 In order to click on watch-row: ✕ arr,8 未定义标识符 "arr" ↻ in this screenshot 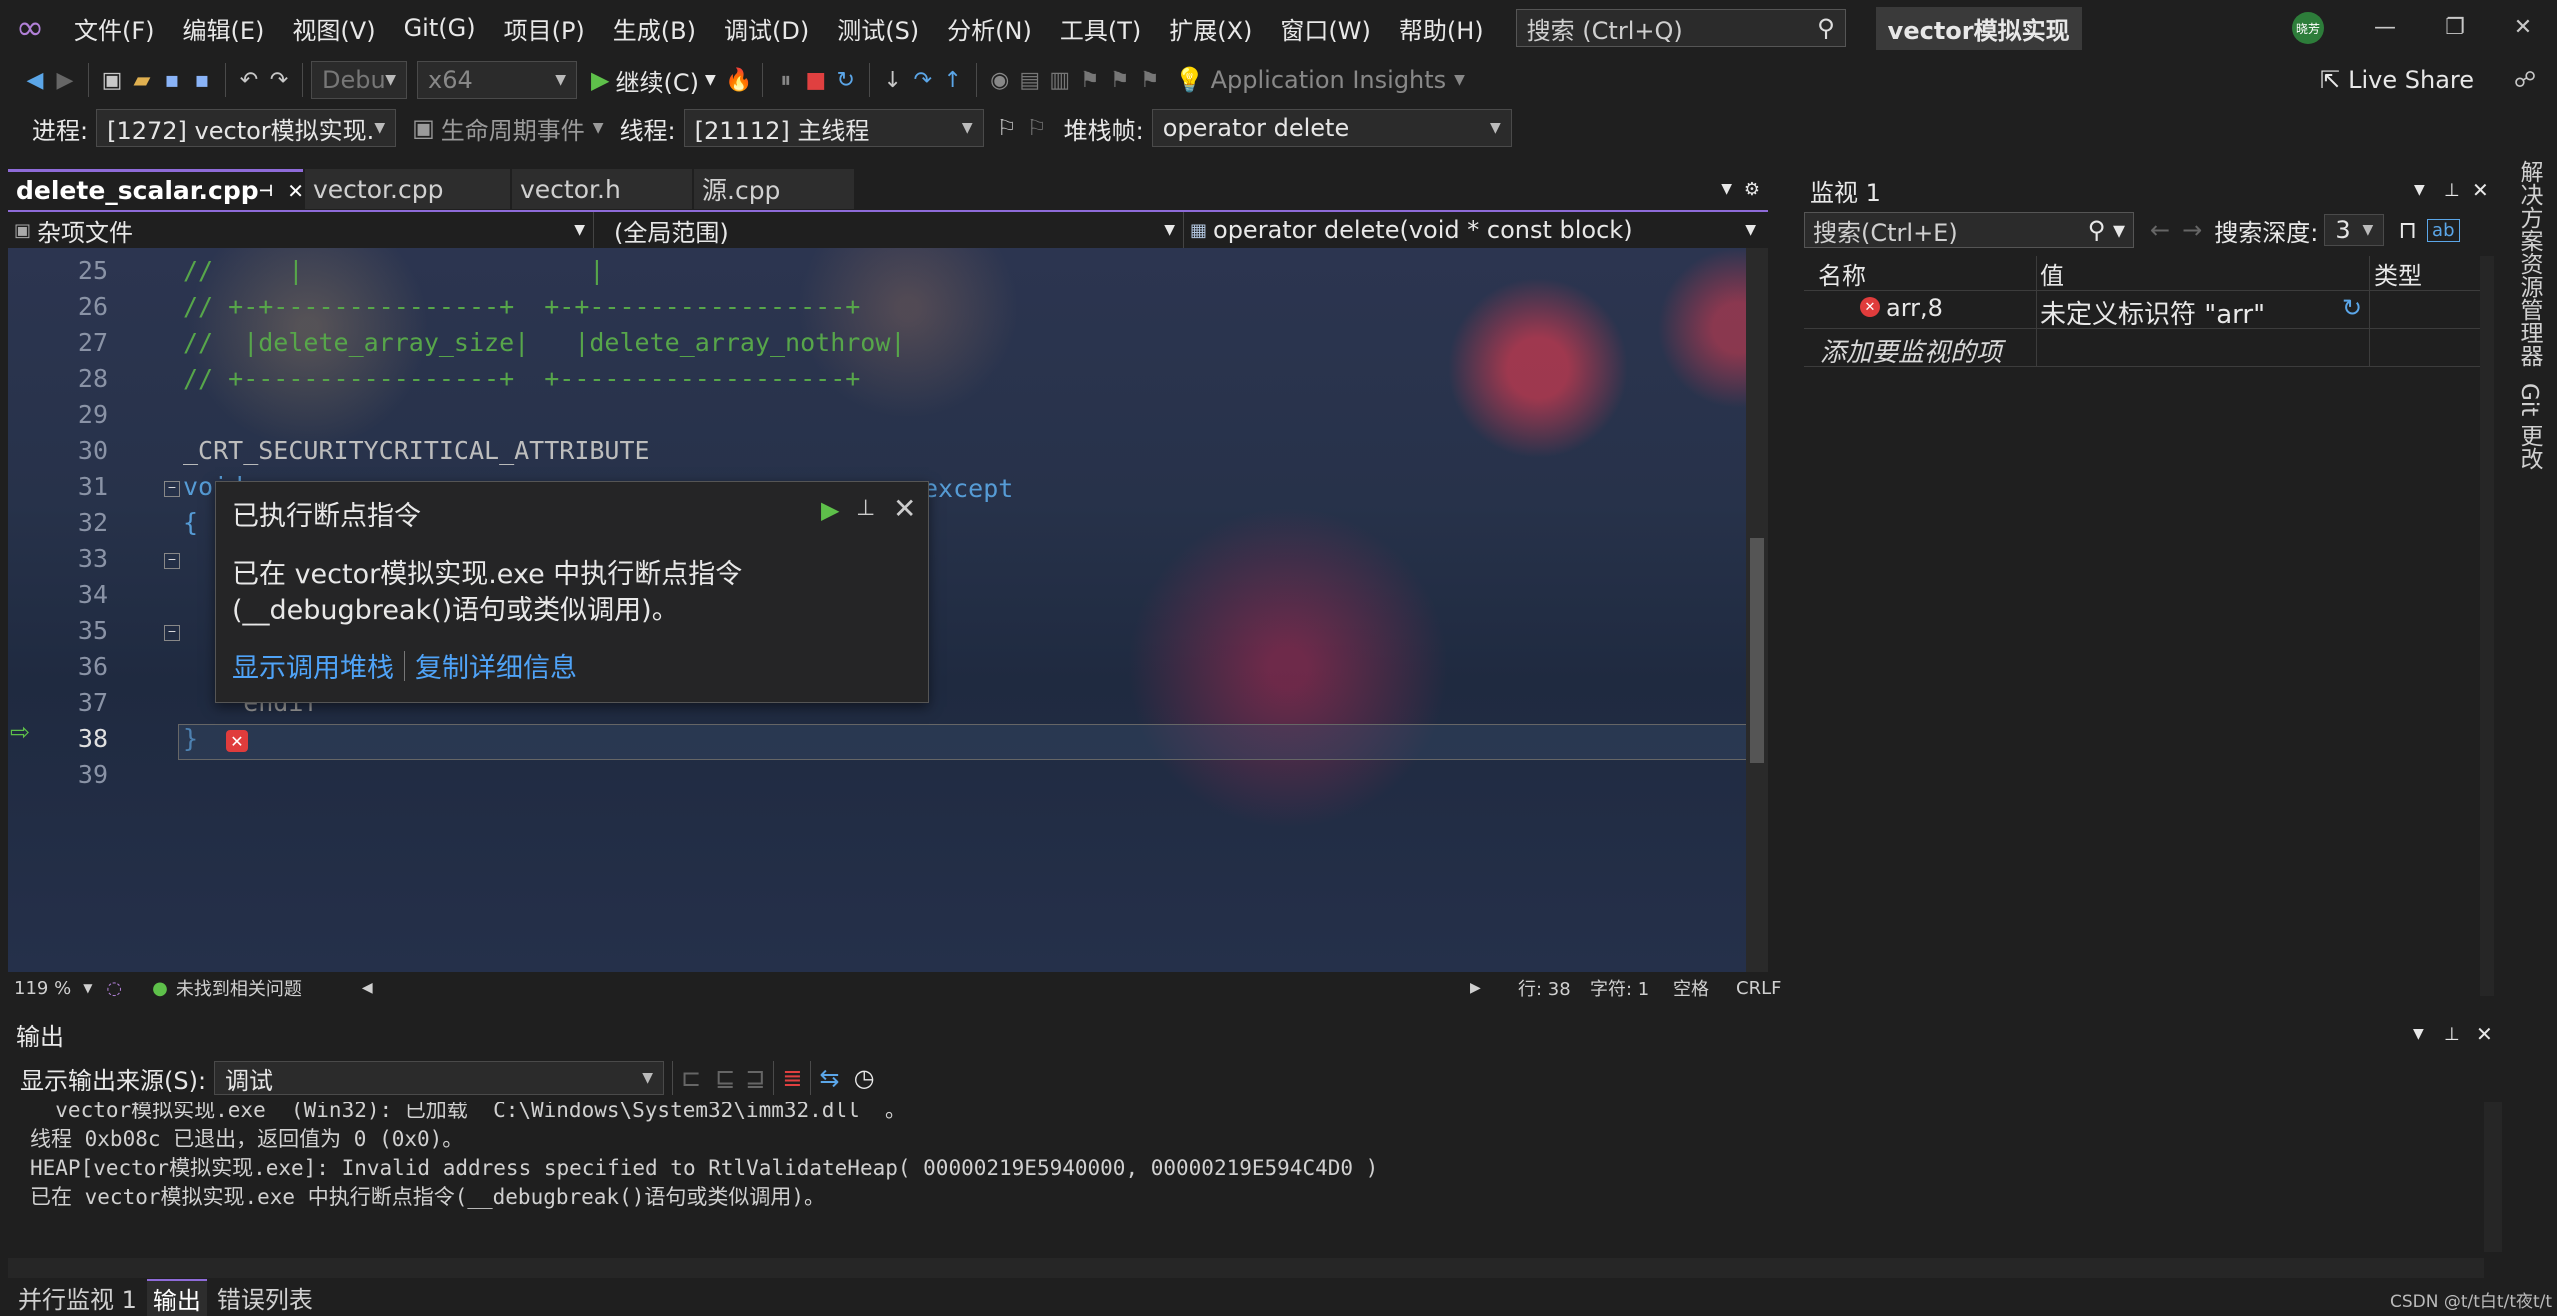, I will do `click(2144, 310)`.